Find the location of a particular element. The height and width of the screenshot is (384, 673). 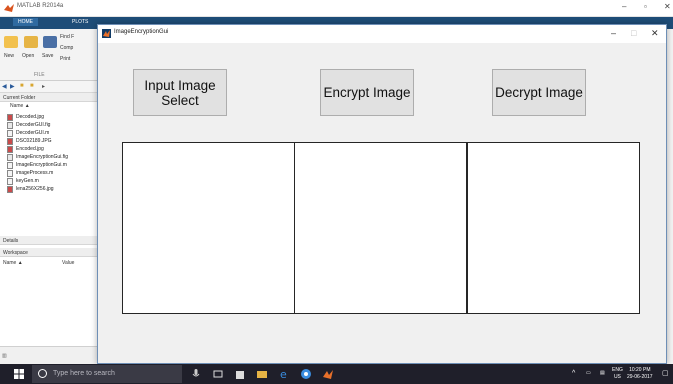

store-icon is located at coordinates (240, 374).